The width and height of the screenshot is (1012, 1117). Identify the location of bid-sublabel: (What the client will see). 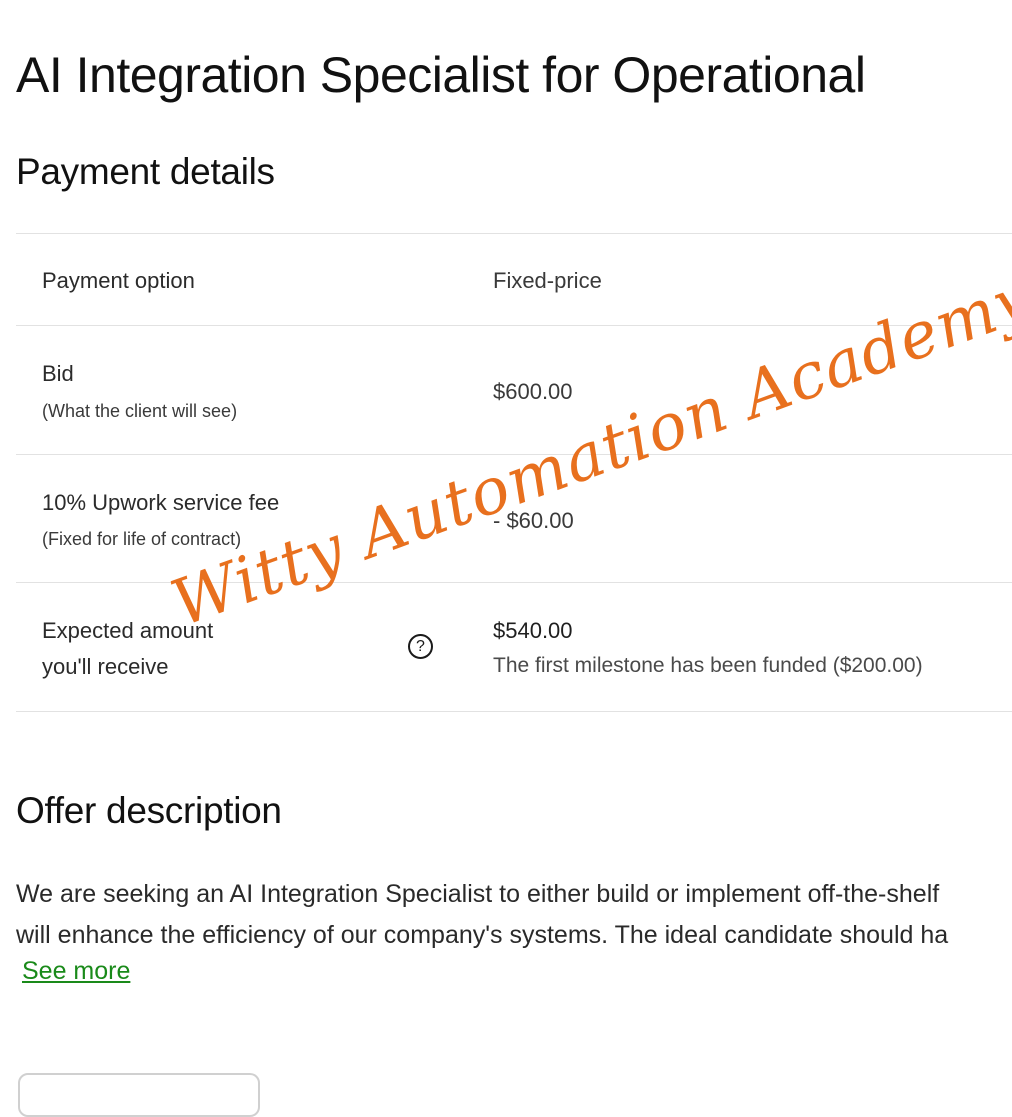
(140, 411).